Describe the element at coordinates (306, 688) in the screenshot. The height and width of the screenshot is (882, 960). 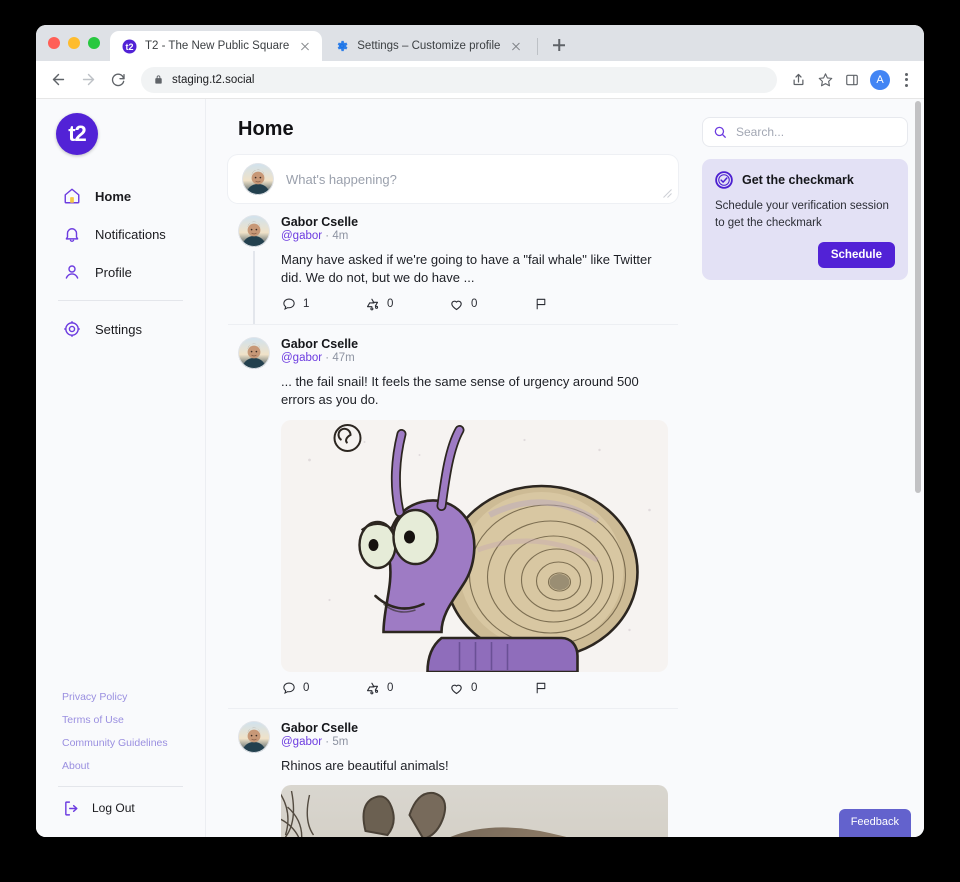
I see `reply-count: 0` at that location.